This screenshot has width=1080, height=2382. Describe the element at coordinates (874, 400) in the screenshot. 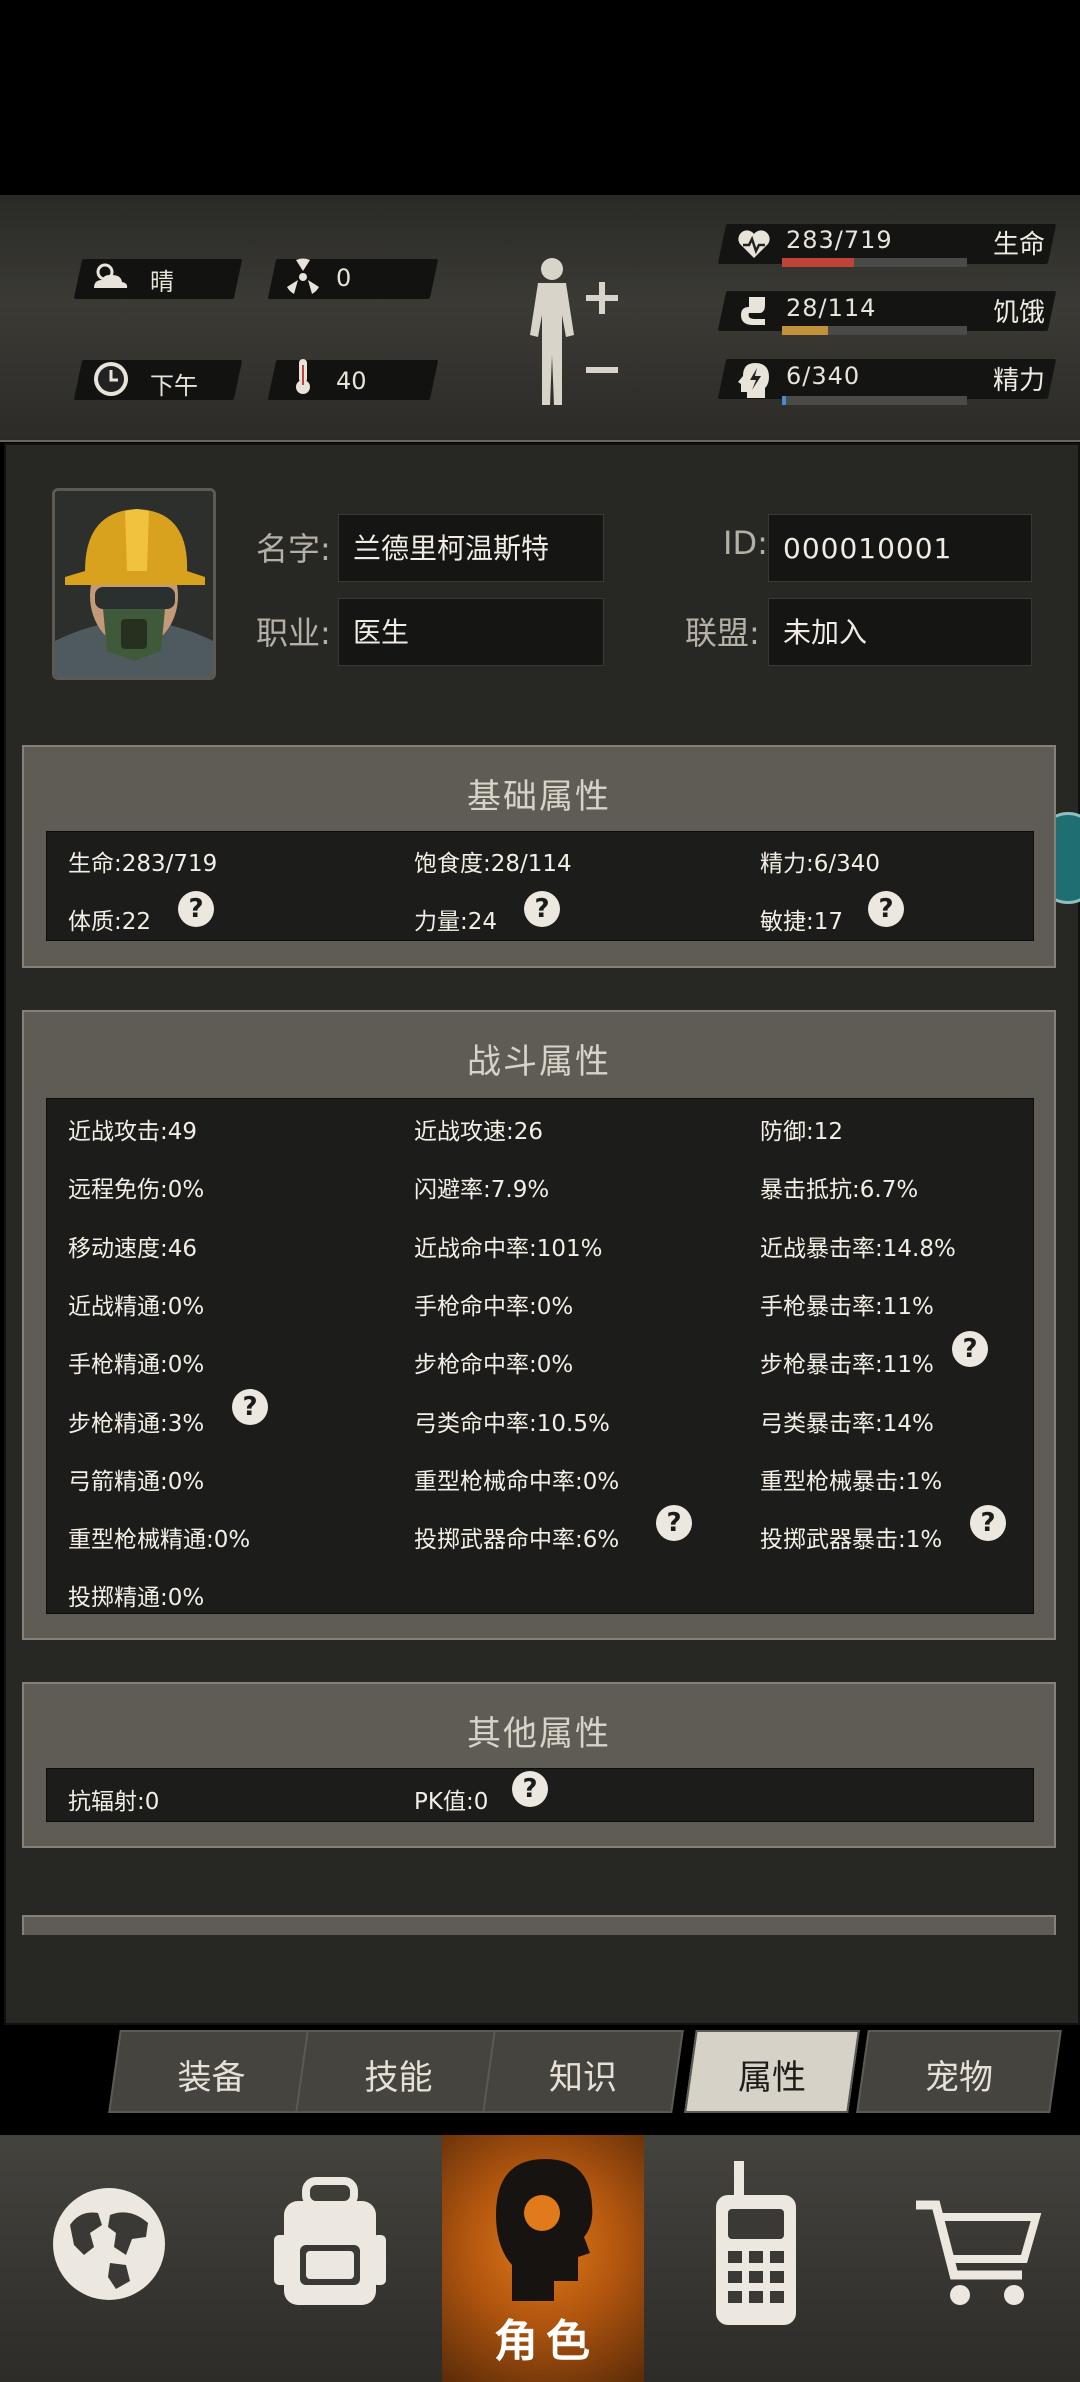

I see `energy-meter` at that location.